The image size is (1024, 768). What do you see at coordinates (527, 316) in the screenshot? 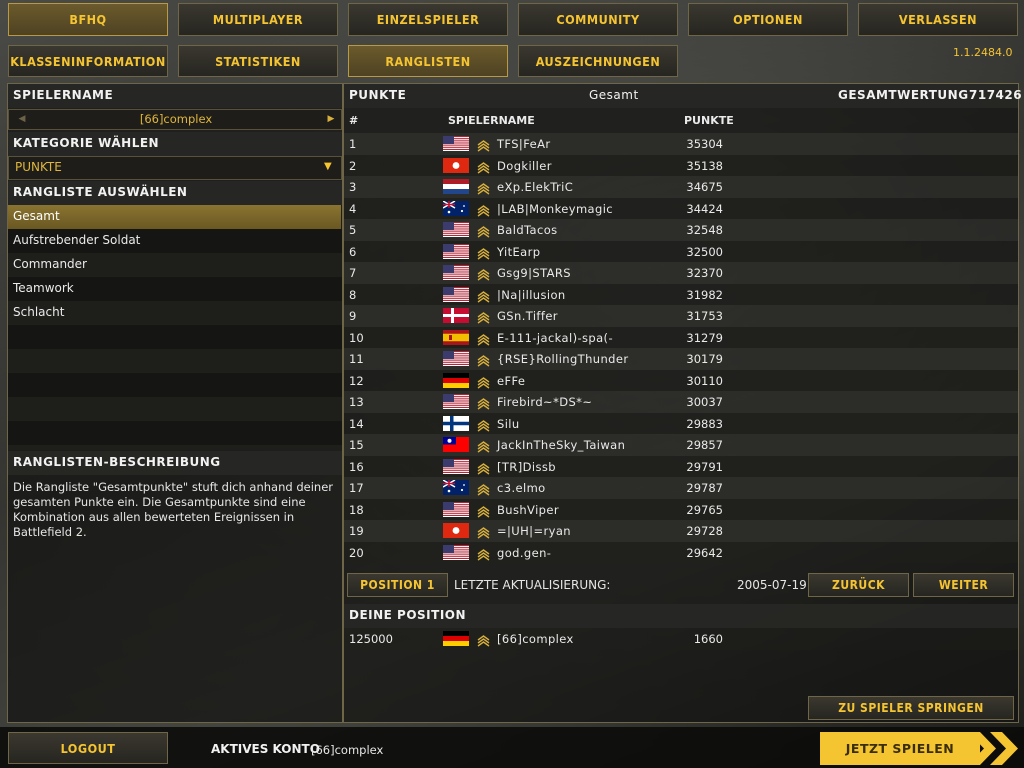
I see `row-player-name: GSn.Tiffer` at bounding box center [527, 316].